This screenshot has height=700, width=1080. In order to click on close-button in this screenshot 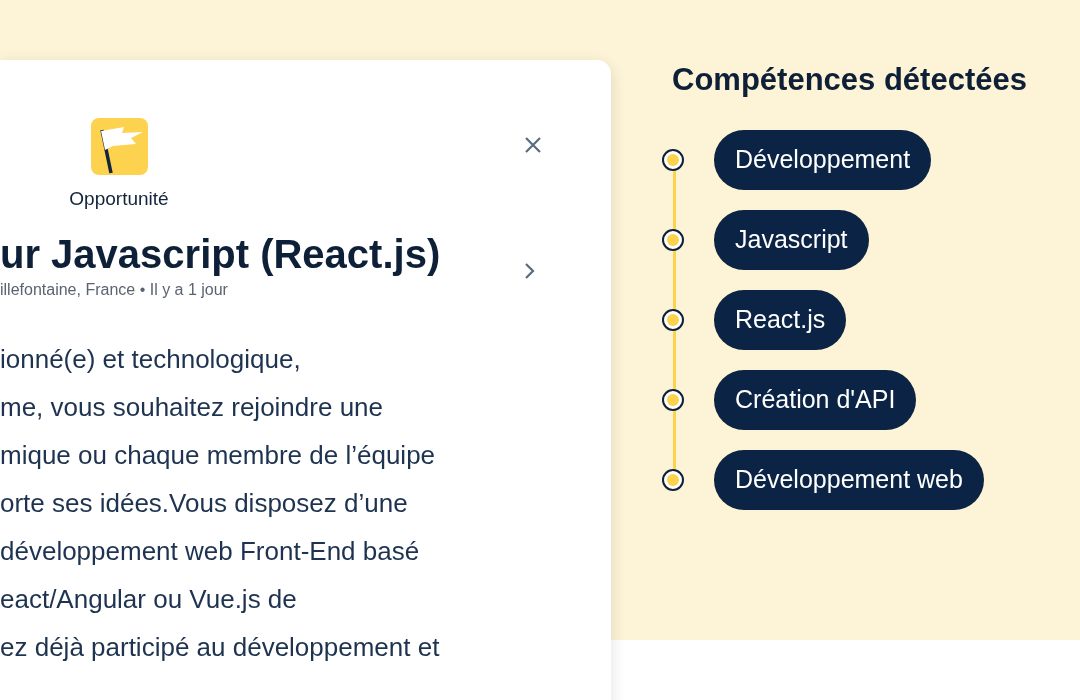, I will do `click(533, 145)`.